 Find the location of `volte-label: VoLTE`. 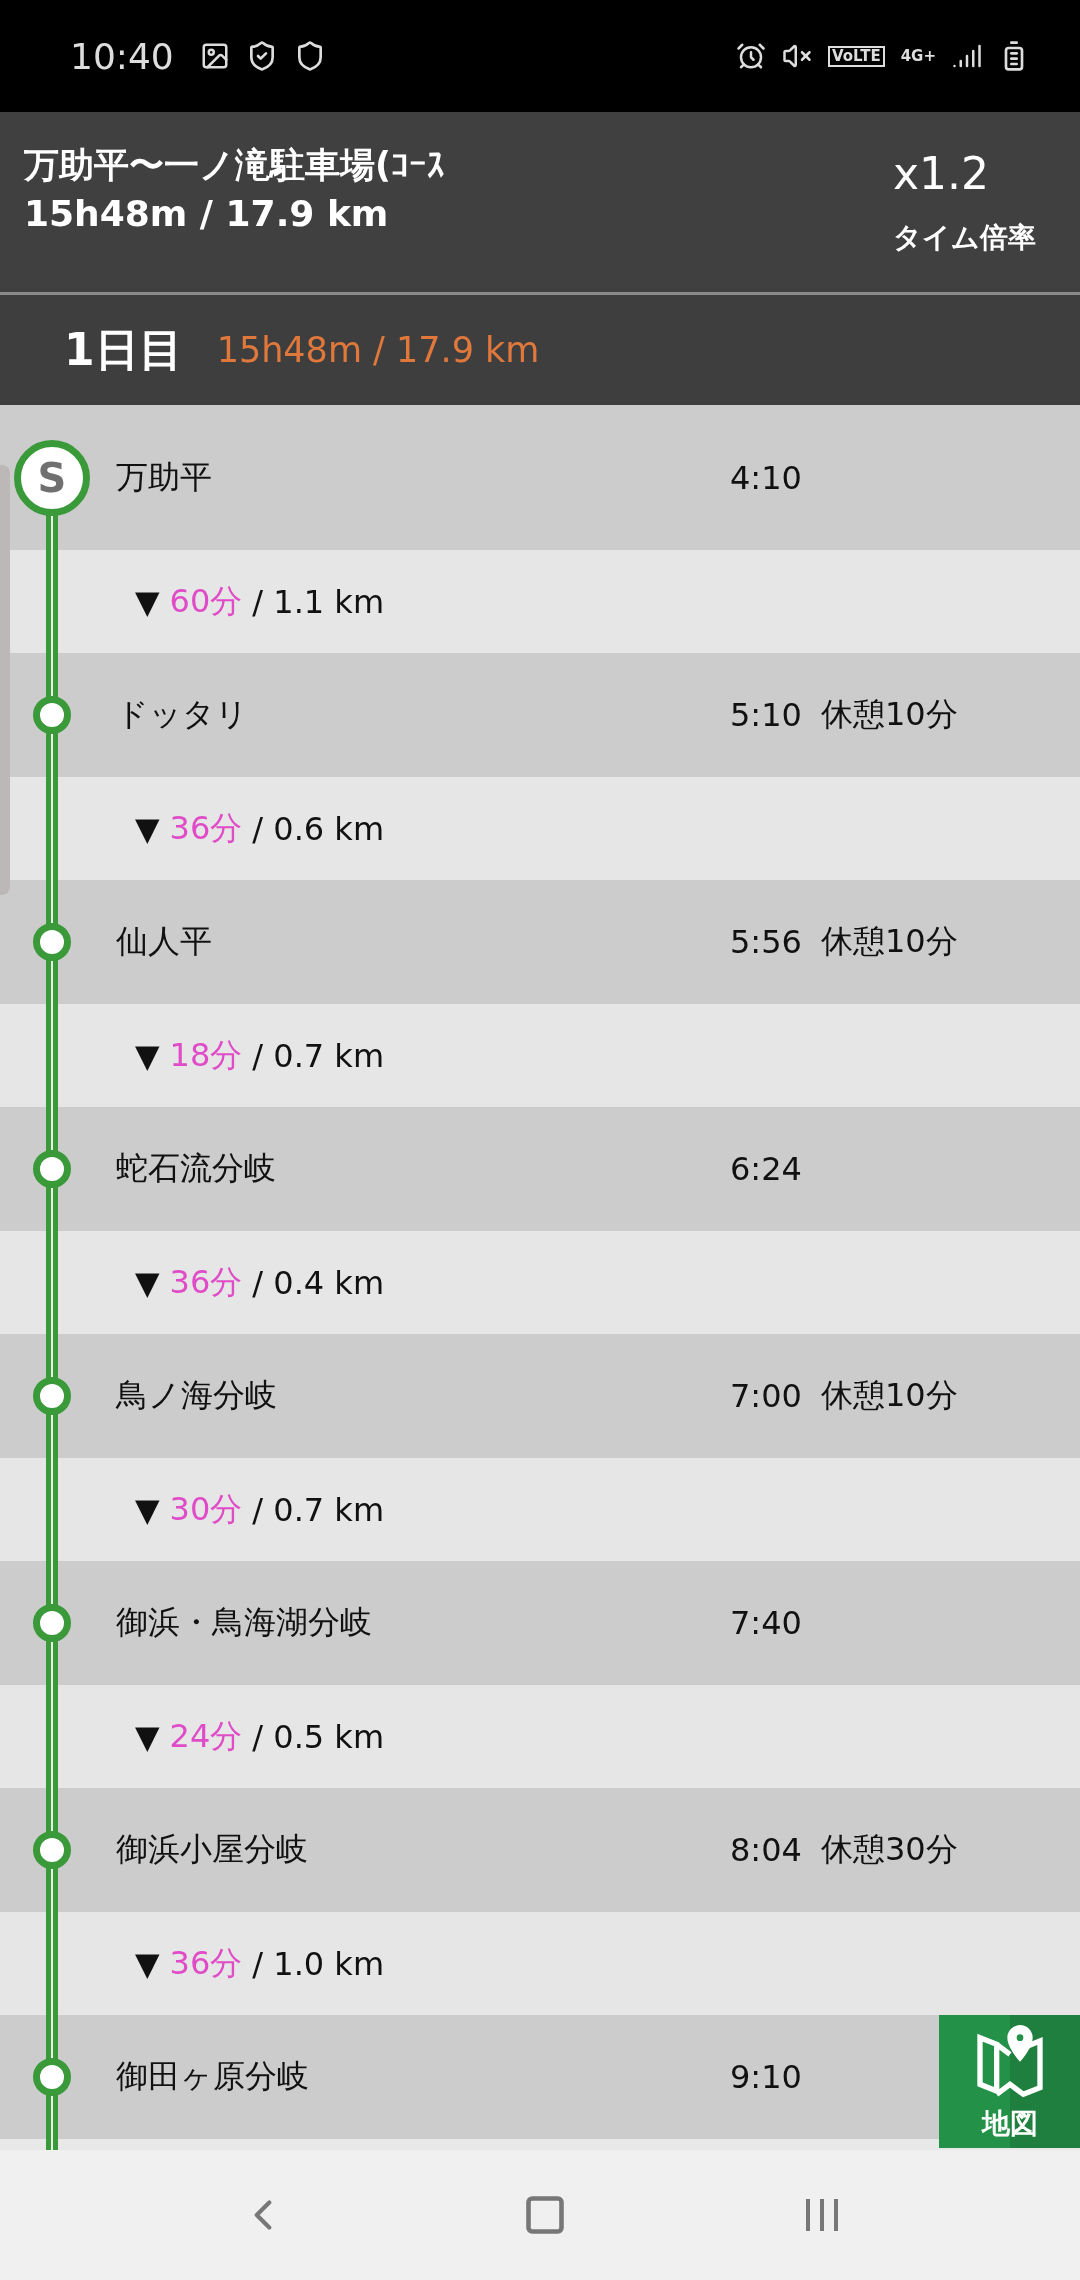

volte-label: VoLTE is located at coordinates (856, 56).